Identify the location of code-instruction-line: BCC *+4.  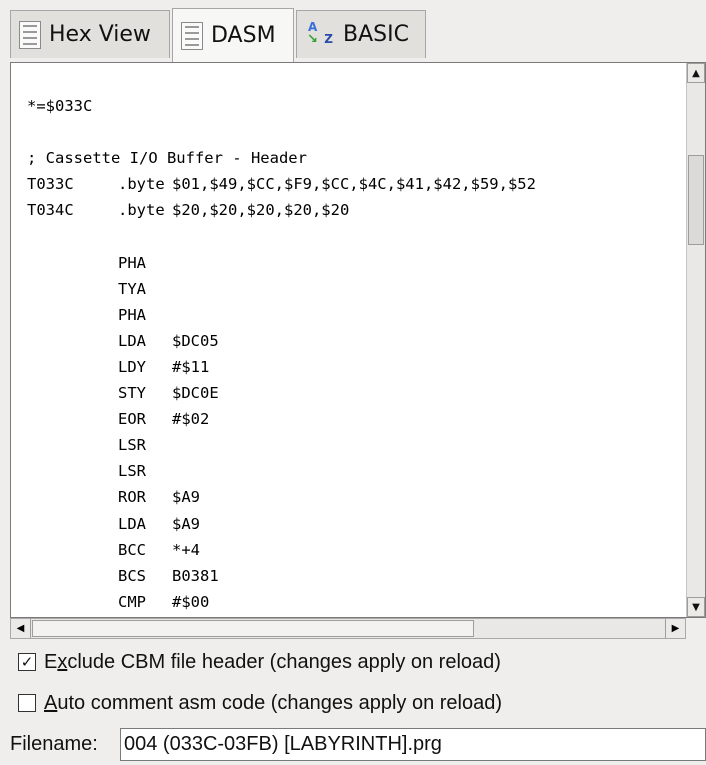
(357, 550).